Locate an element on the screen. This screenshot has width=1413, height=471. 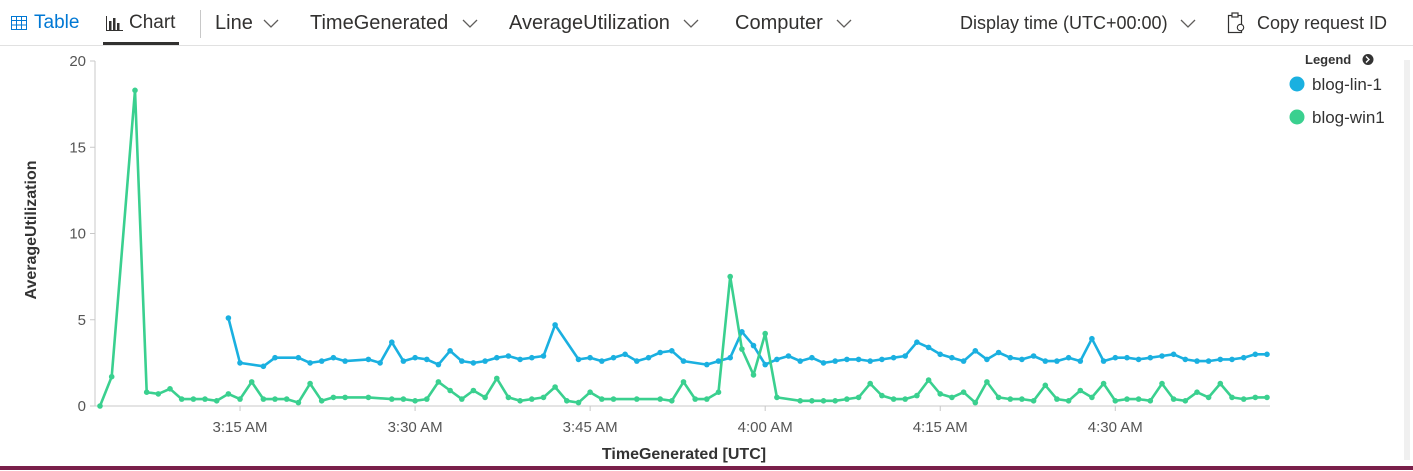
x-column-dropdown: TimeGenerated is located at coordinates (394, 23).